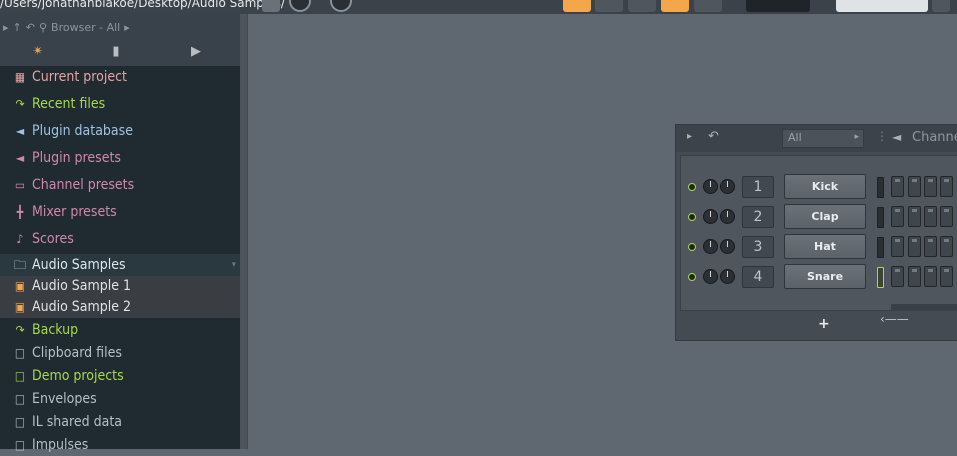 The image size is (957, 456). What do you see at coordinates (882, 6) in the screenshot?
I see `pattern-selector` at bounding box center [882, 6].